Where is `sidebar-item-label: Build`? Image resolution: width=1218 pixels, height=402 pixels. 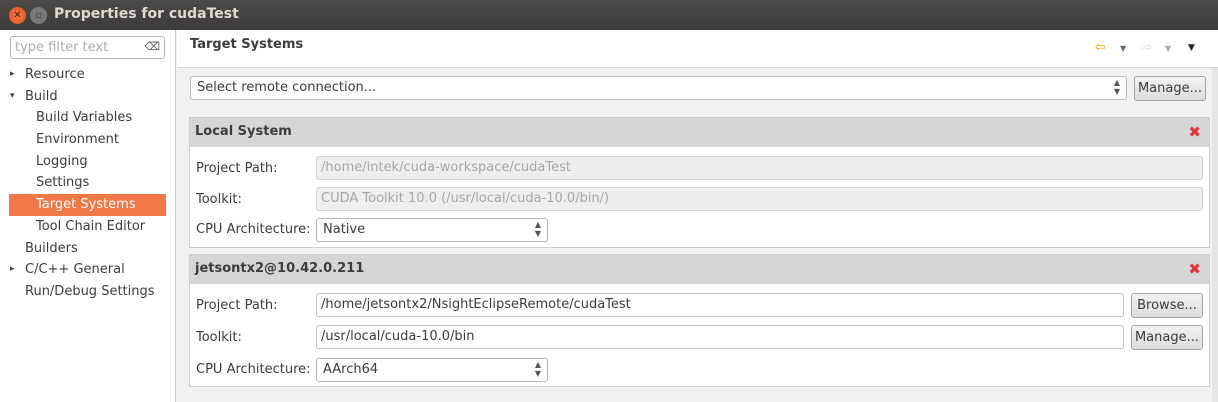 sidebar-item-label: Build is located at coordinates (41, 96).